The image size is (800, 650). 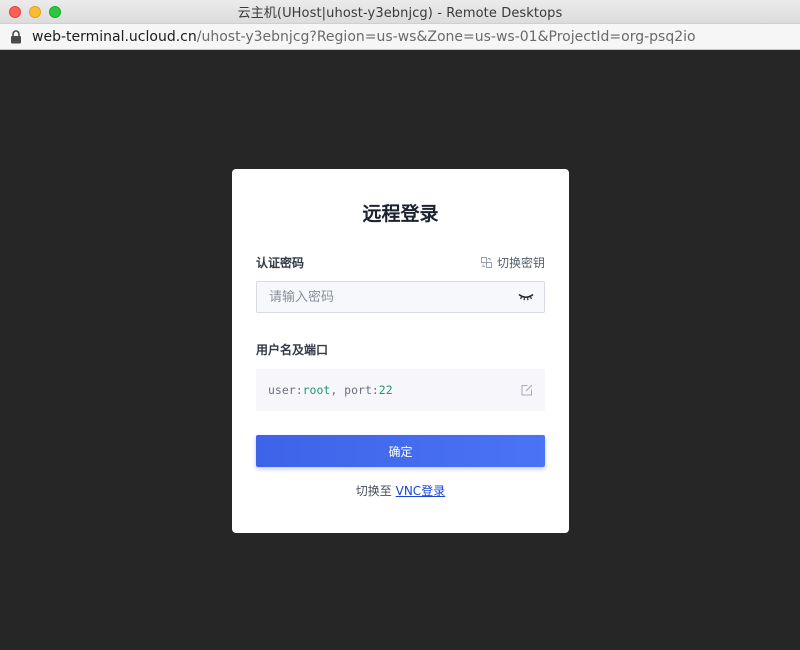 I want to click on minimize-window-button, so click(x=35, y=12).